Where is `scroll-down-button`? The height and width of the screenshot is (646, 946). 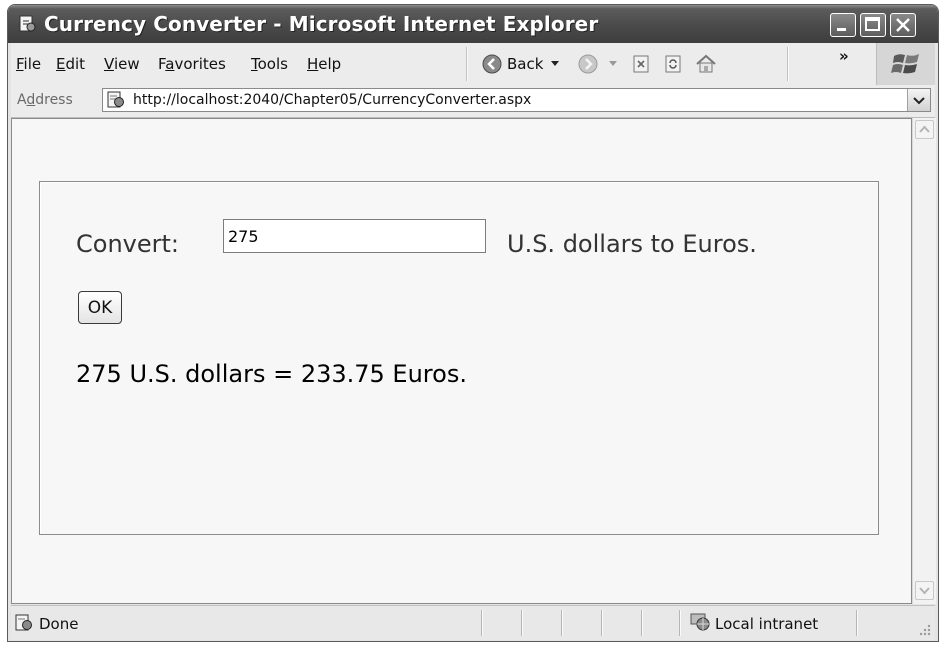 scroll-down-button is located at coordinates (924, 590).